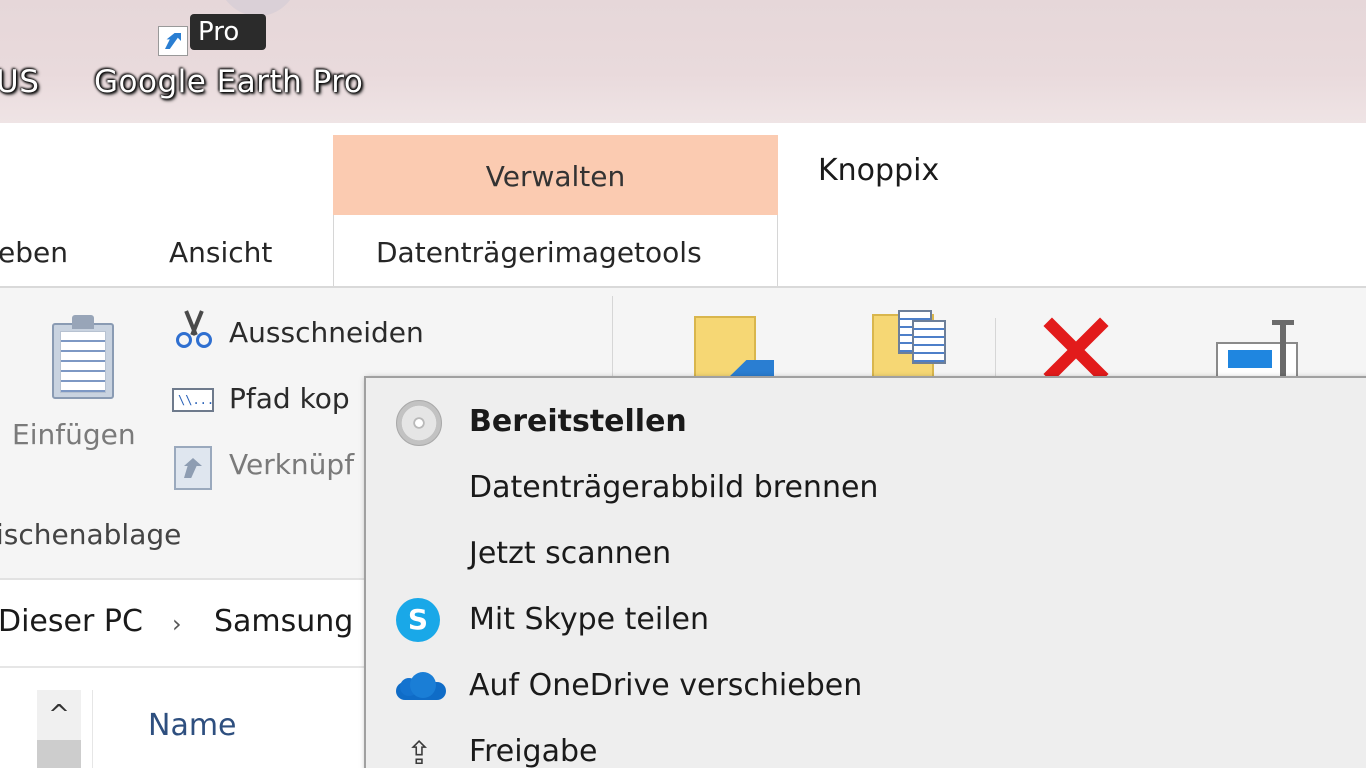 The width and height of the screenshot is (1366, 768). What do you see at coordinates (19, 82) in the screenshot?
I see `desktop-icon-label-left: US` at bounding box center [19, 82].